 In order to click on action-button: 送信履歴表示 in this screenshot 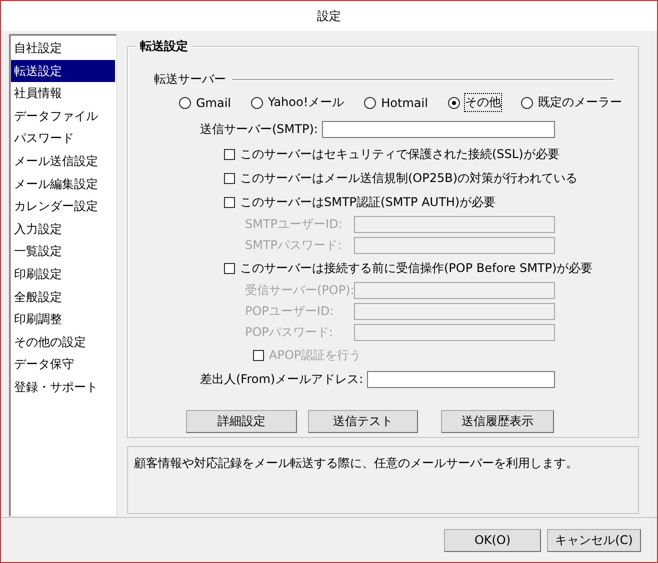, I will do `click(497, 421)`.